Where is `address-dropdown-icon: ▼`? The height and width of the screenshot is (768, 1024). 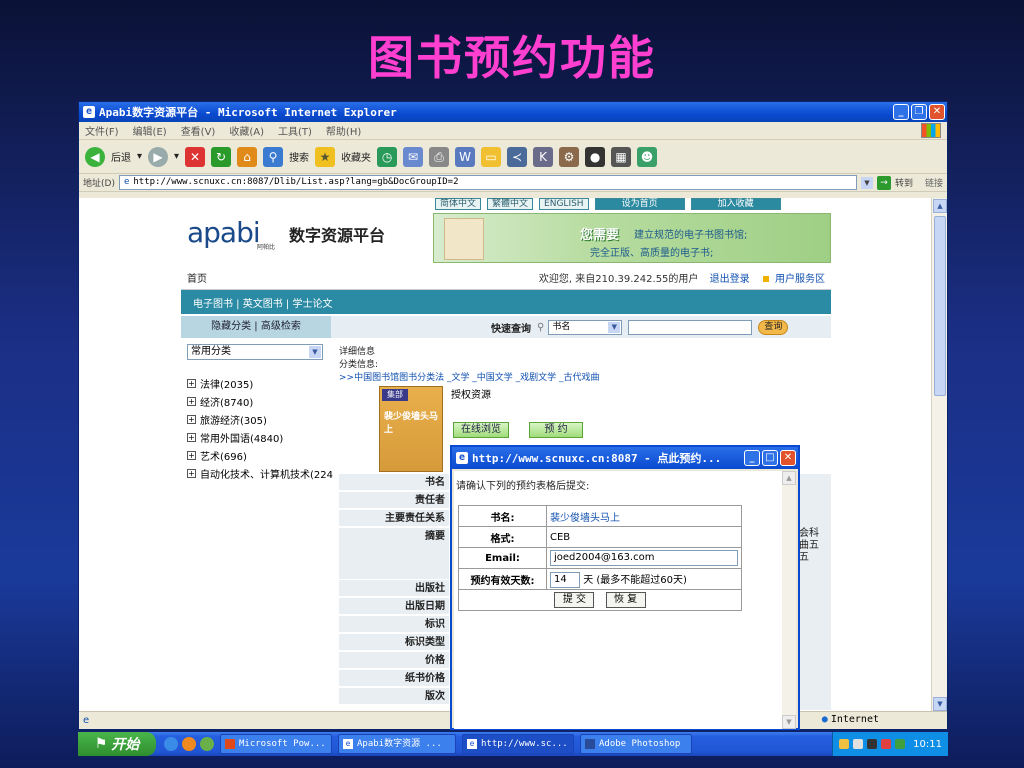
address-dropdown-icon: ▼ is located at coordinates (866, 182).